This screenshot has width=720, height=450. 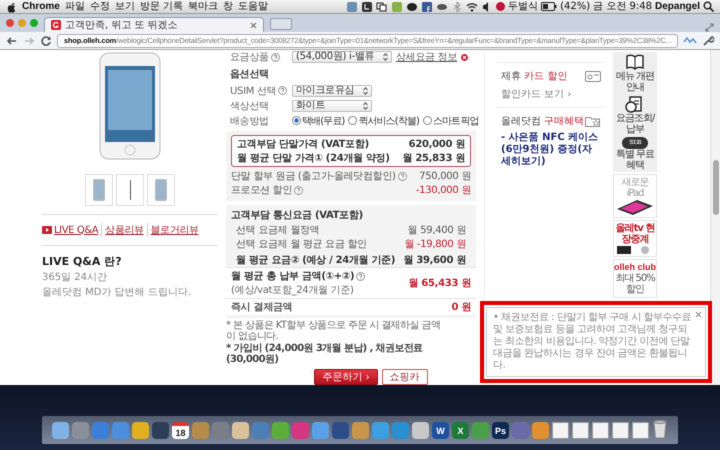 I want to click on user-name: Depangel, so click(x=677, y=6).